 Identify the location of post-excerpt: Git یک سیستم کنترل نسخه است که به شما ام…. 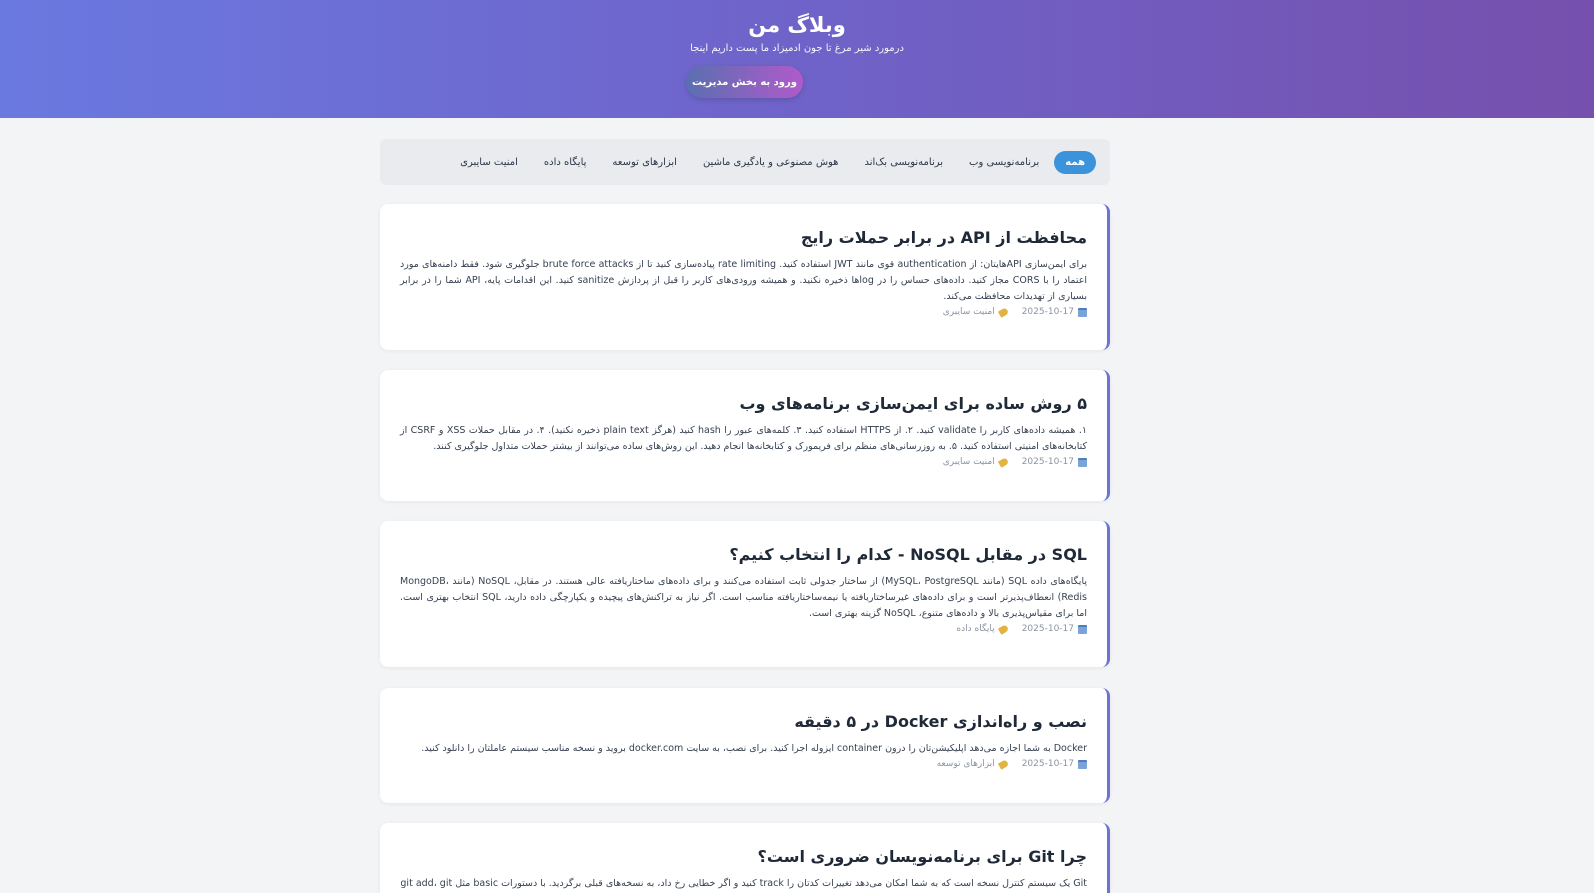
(743, 883).